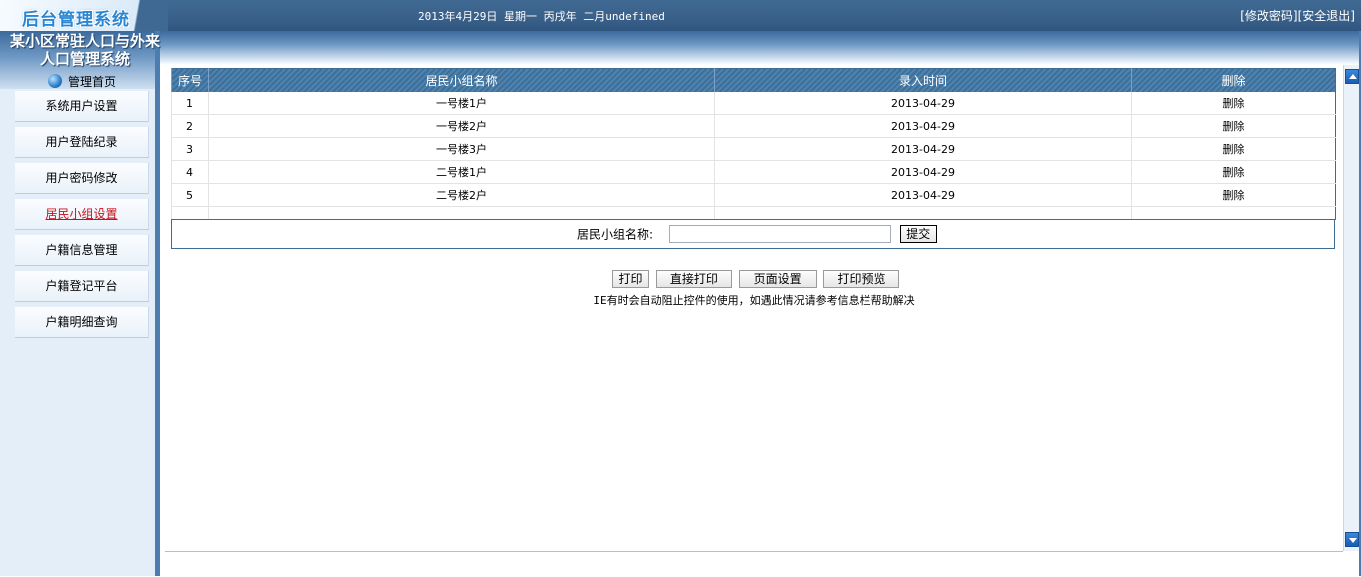 This screenshot has height=577, width=1361. I want to click on row-name: 二号楼2户, so click(461, 195).